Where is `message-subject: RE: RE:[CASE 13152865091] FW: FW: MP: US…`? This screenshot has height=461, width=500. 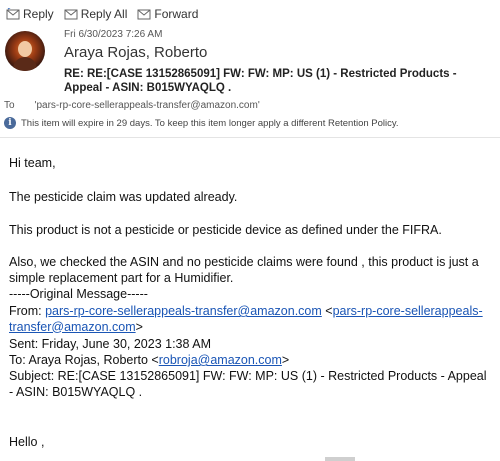 message-subject: RE: RE:[CASE 13152865091] FW: FW: MP: US… is located at coordinates (260, 81).